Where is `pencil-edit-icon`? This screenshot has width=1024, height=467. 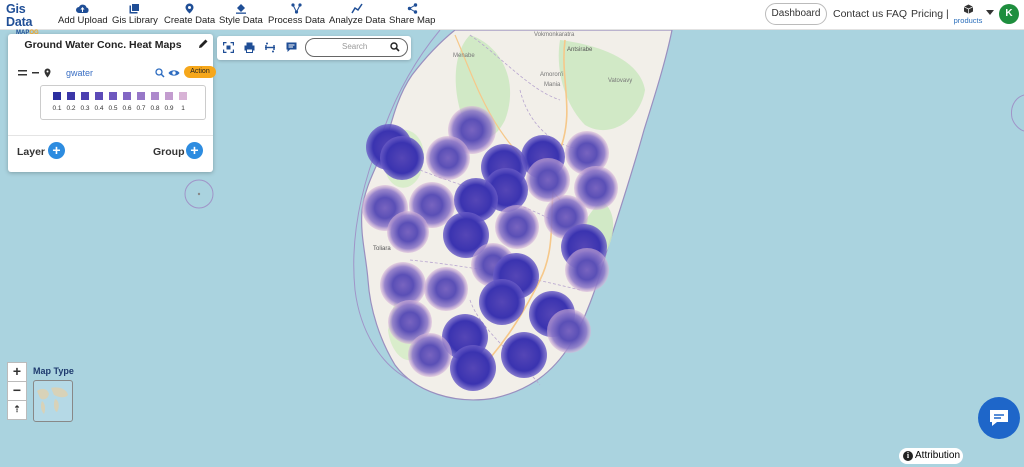 pencil-edit-icon is located at coordinates (203, 43).